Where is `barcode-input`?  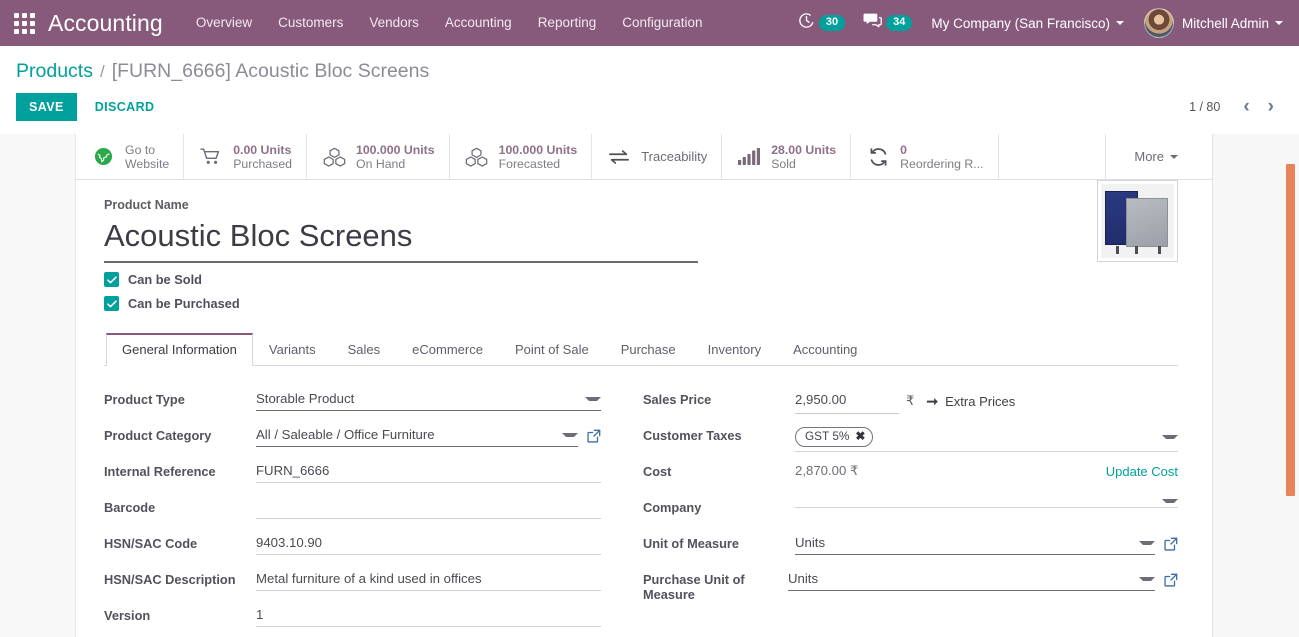
barcode-input is located at coordinates (428, 506).